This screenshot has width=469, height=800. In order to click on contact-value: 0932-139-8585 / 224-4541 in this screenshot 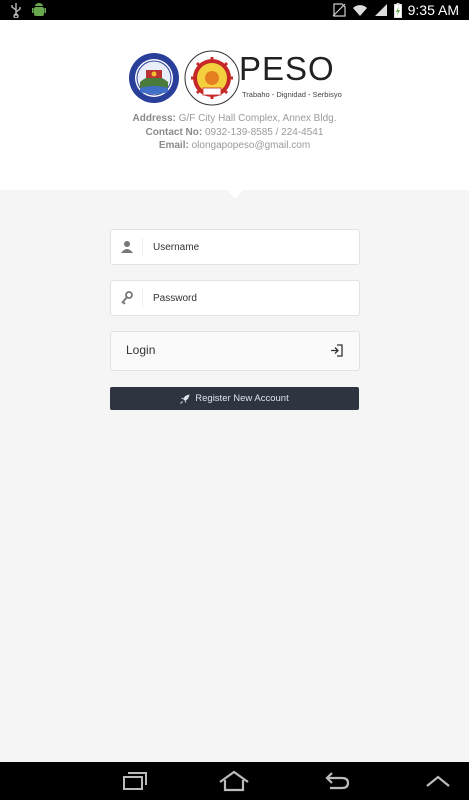, I will do `click(264, 132)`.